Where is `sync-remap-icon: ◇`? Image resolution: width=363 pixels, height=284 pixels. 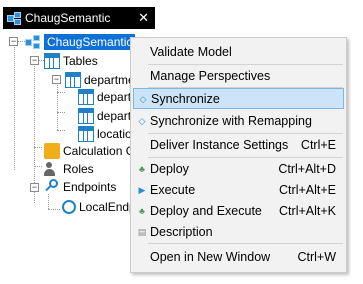
sync-remap-icon: ◇ is located at coordinates (142, 120).